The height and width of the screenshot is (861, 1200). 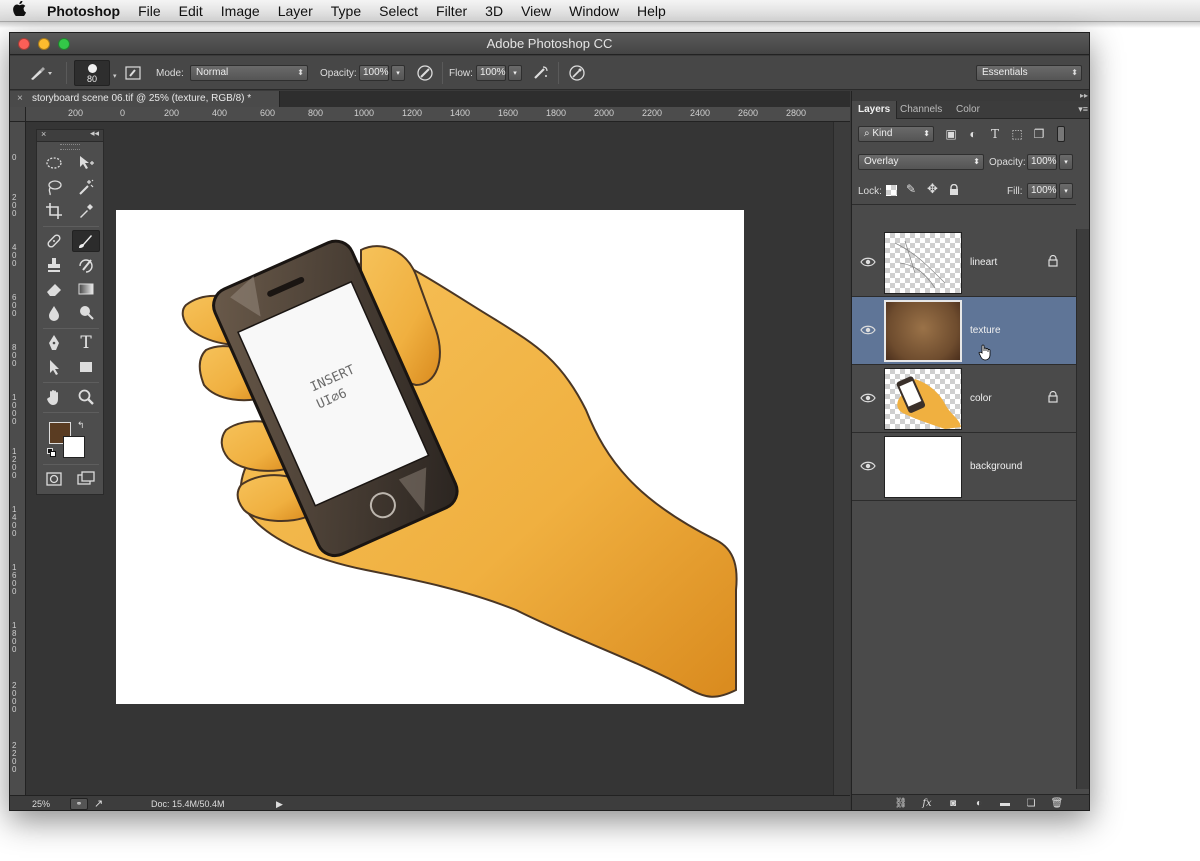 What do you see at coordinates (54, 343) in the screenshot?
I see `pen-tool` at bounding box center [54, 343].